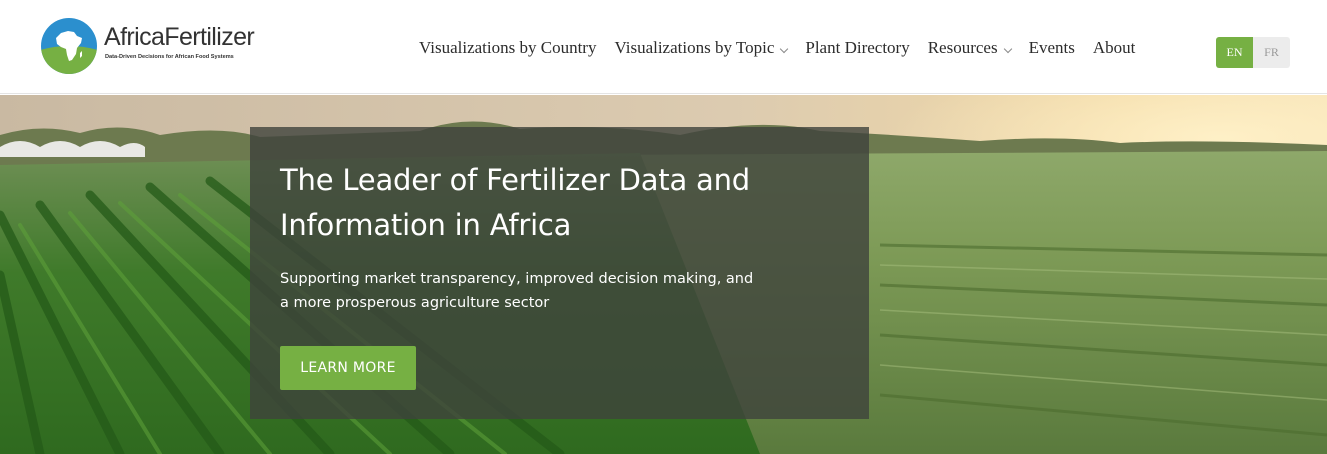 This screenshot has height=454, width=1327. What do you see at coordinates (694, 47) in the screenshot?
I see `nav-label: Visualizations by Topic` at bounding box center [694, 47].